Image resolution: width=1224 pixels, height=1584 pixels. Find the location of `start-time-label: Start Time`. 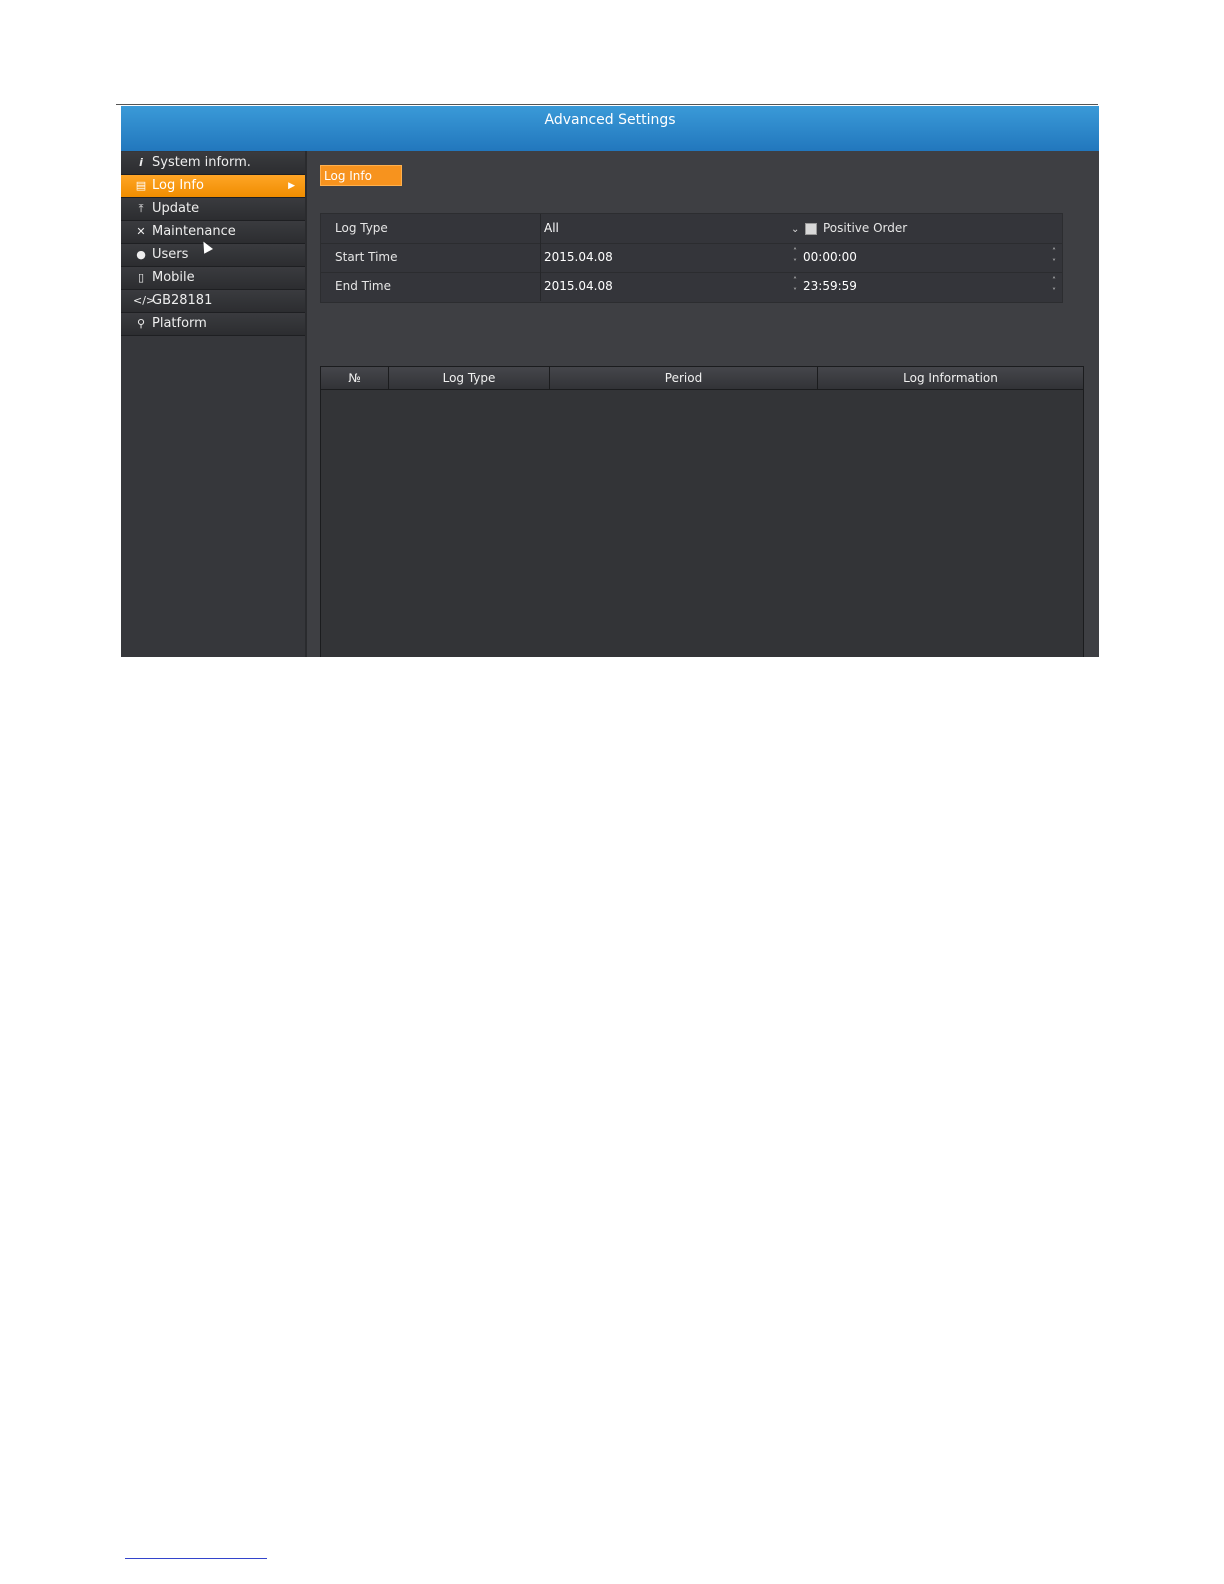

start-time-label: Start Time is located at coordinates (366, 257).